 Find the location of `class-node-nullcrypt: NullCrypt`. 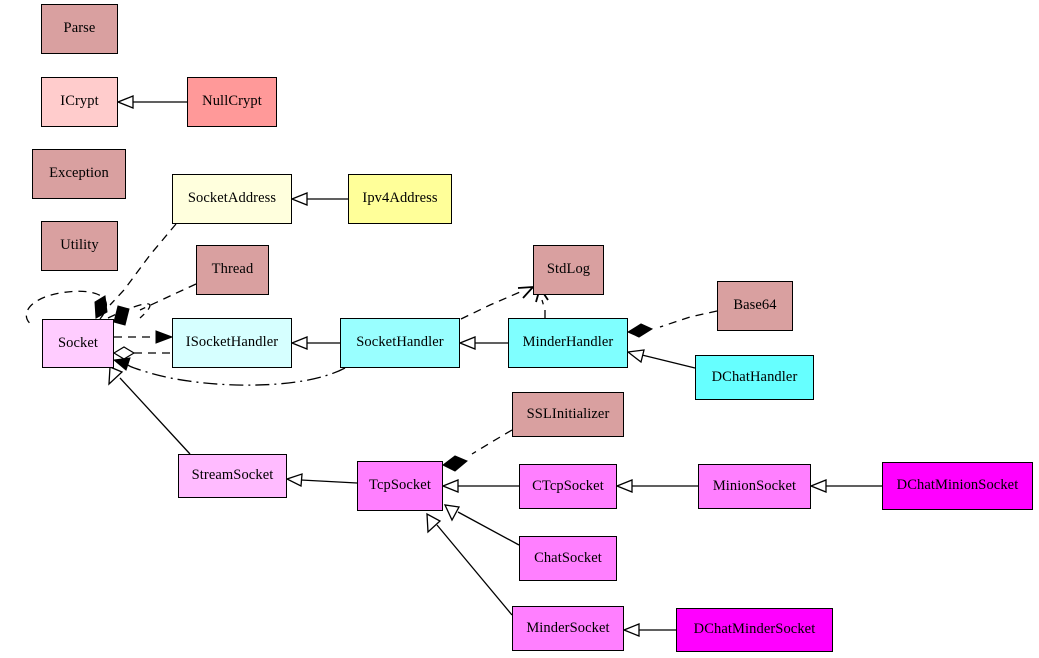

class-node-nullcrypt: NullCrypt is located at coordinates (232, 102).